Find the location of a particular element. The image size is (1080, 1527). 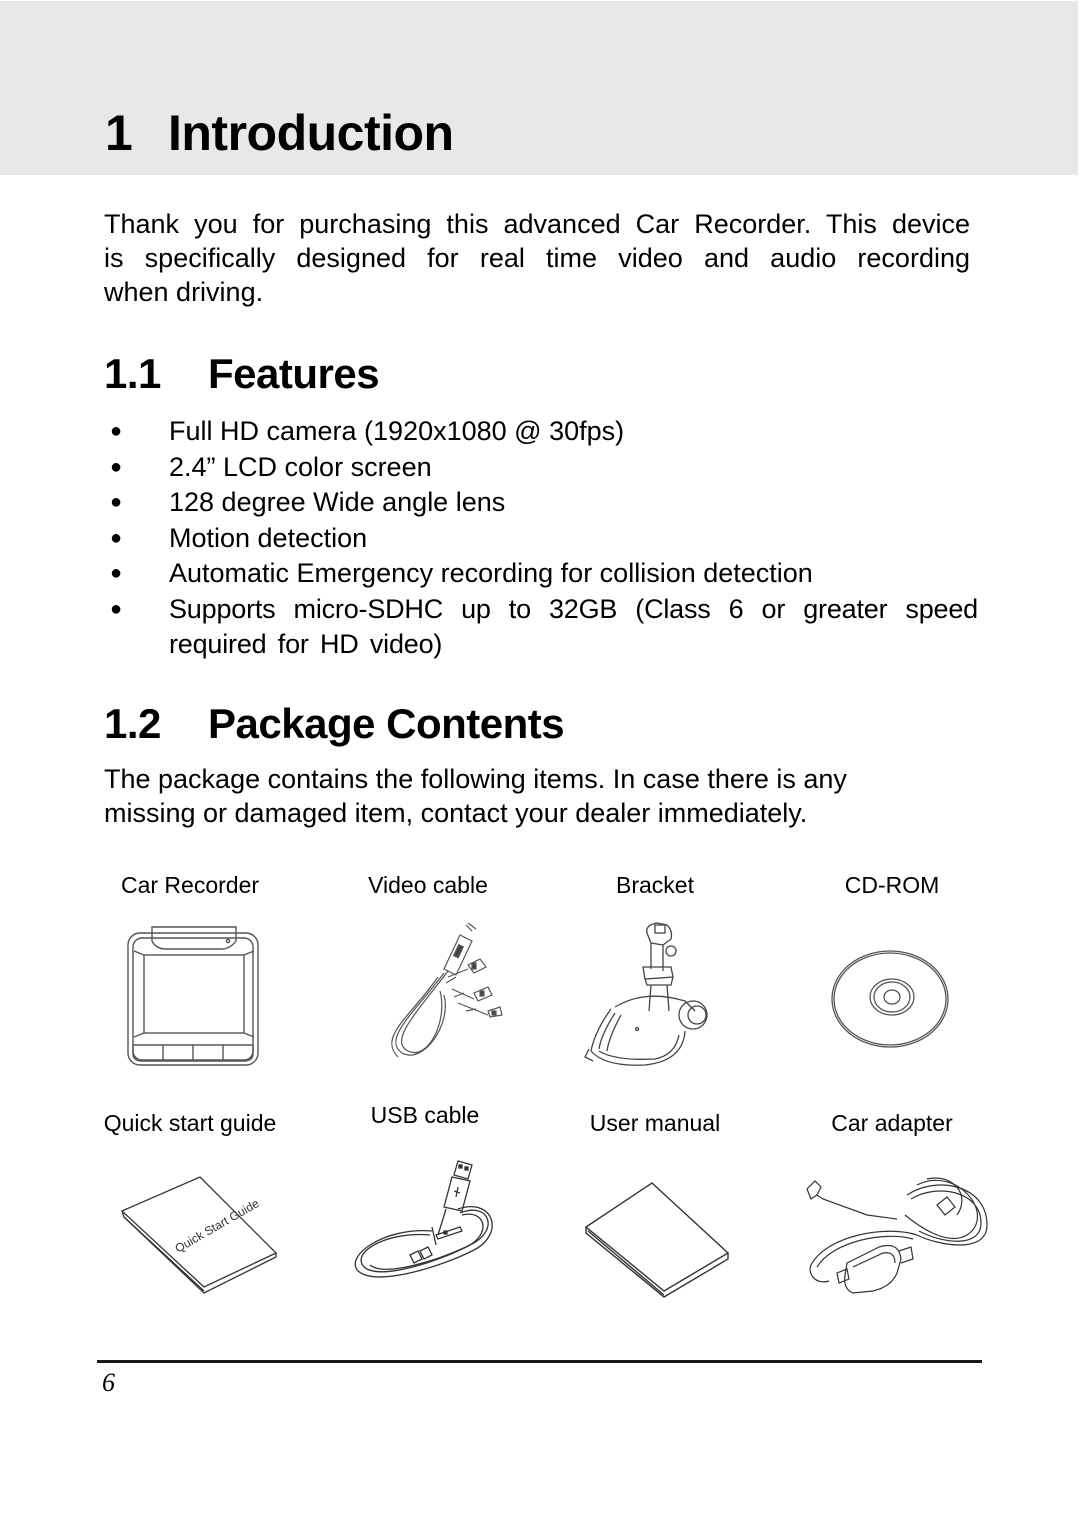

package-item-label: Quick start guide is located at coordinates (190, 1123).